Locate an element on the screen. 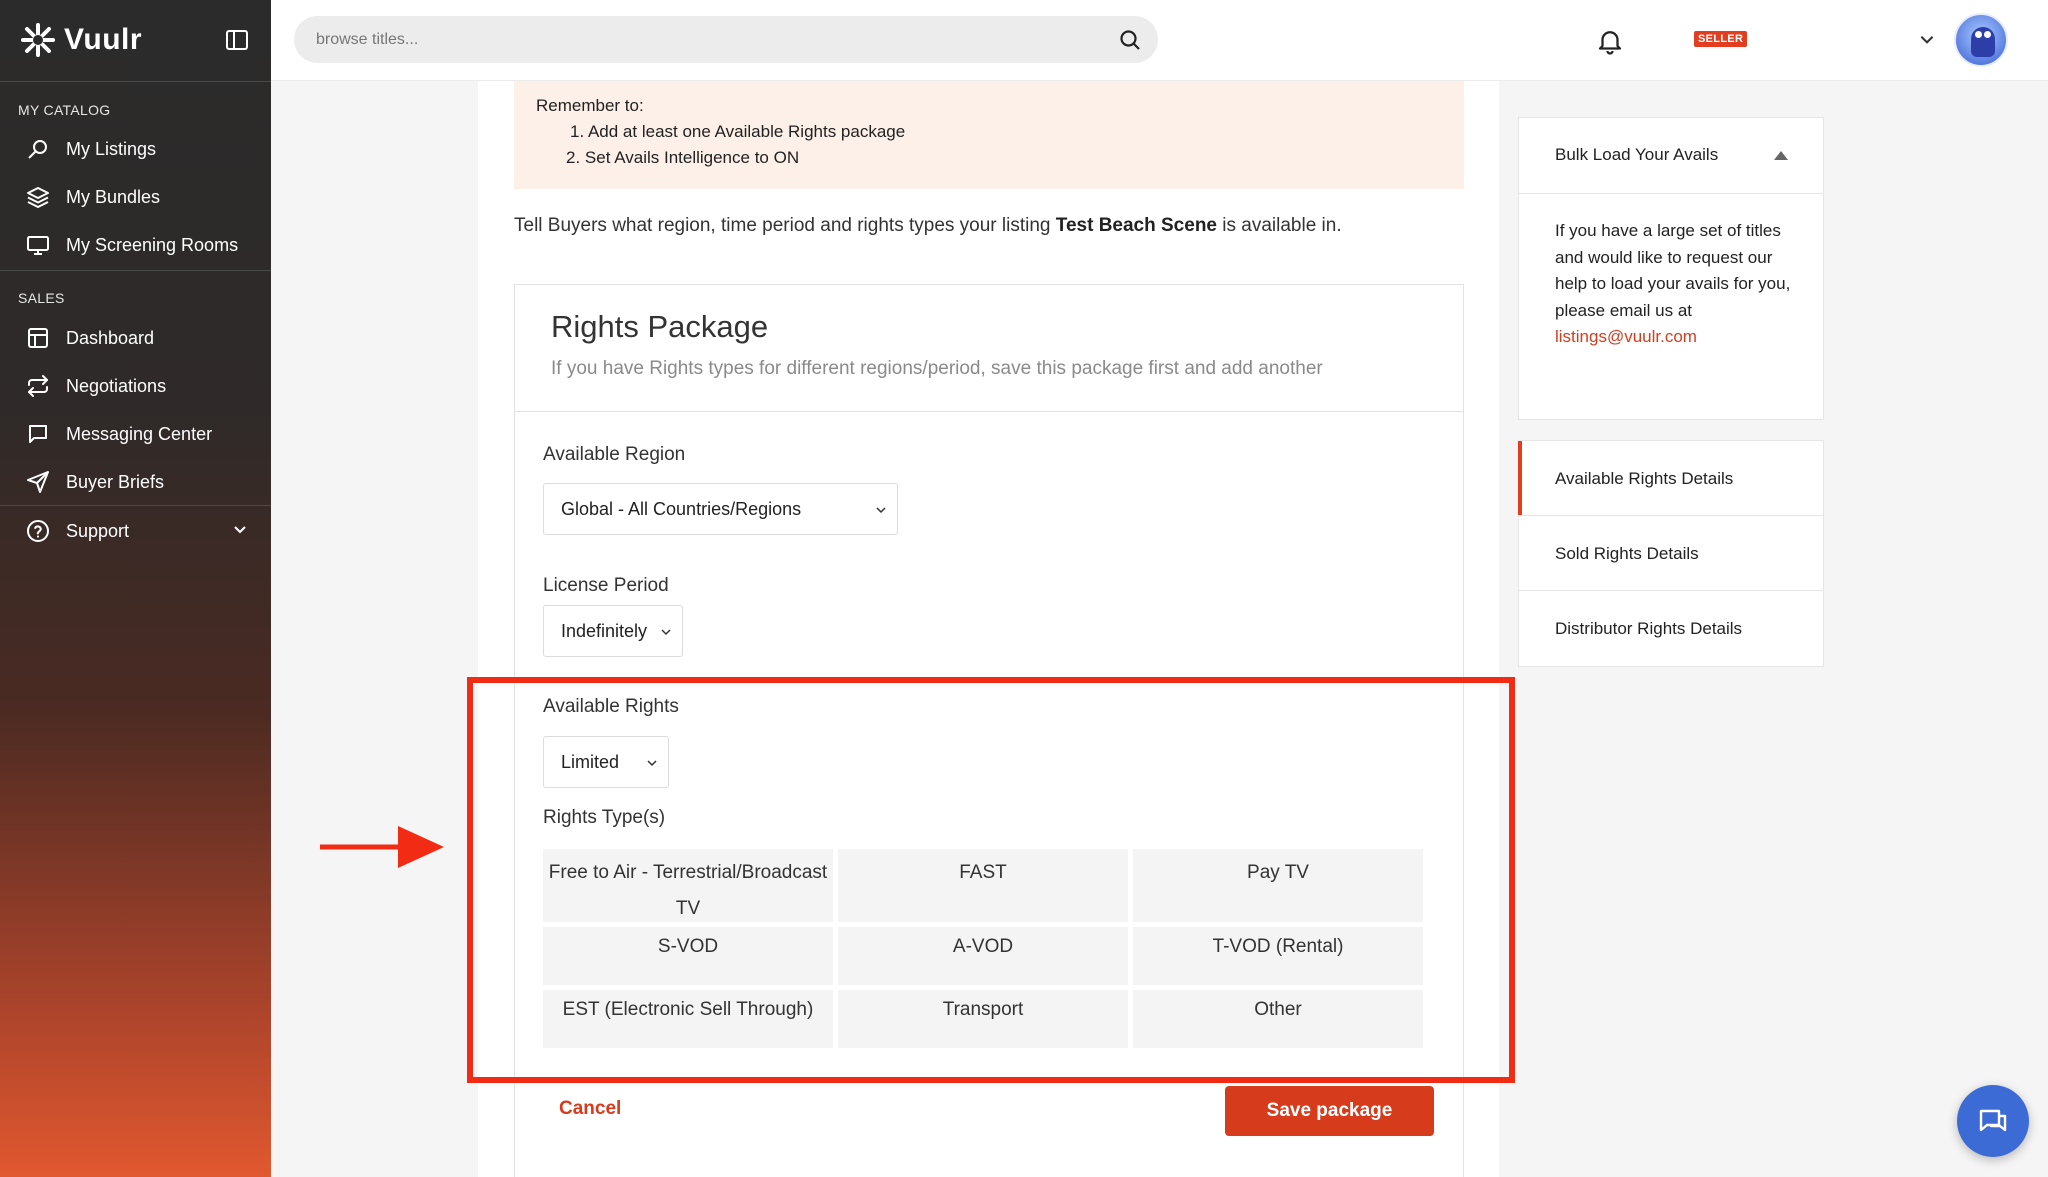 The height and width of the screenshot is (1177, 2048). seller-badge: SELLER is located at coordinates (1721, 39).